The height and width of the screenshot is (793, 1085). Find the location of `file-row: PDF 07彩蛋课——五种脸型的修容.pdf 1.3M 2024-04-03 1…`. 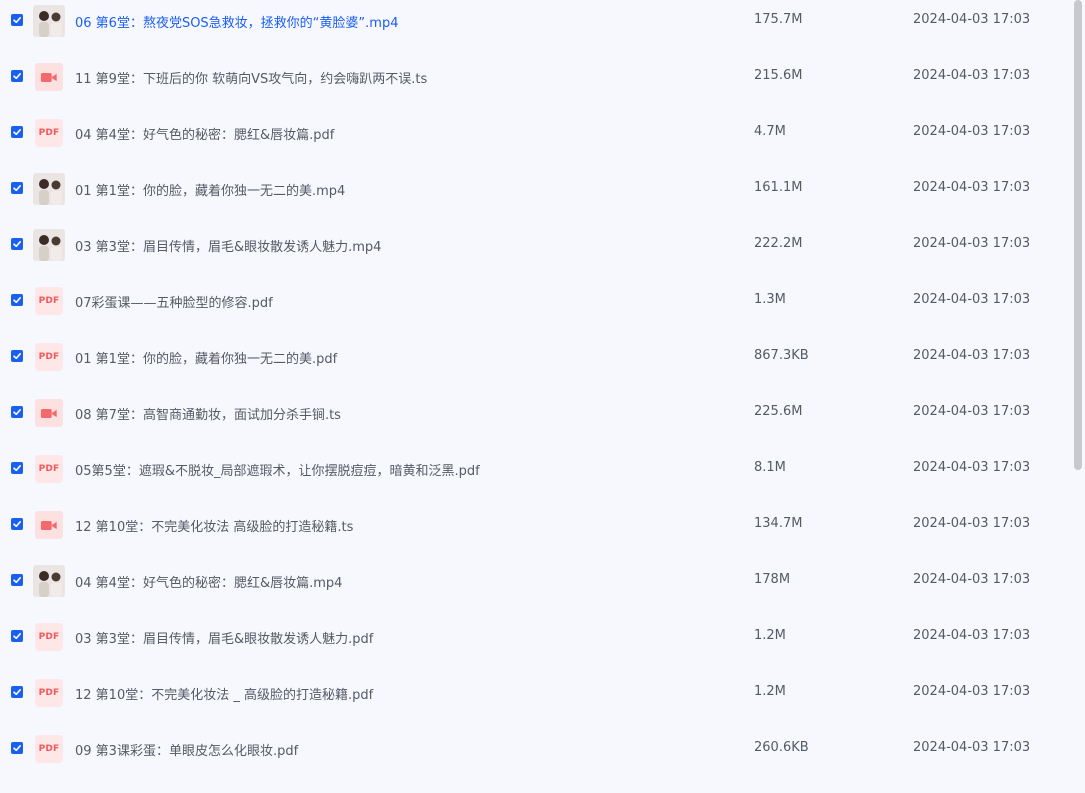

file-row: PDF 07彩蛋课——五种脸型的修容.pdf 1.3M 2024-04-03 1… is located at coordinates (535, 308).